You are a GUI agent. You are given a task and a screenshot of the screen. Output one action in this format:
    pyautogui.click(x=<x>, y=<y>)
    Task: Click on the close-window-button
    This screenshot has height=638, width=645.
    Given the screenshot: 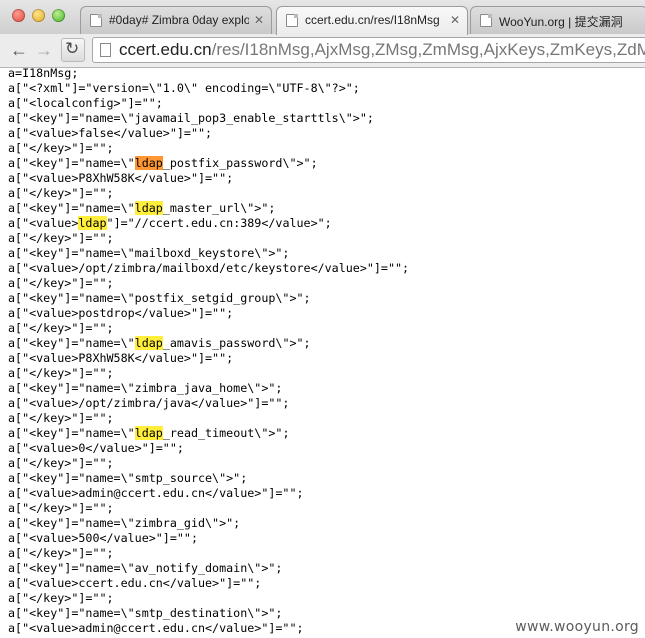 What is the action you would take?
    pyautogui.click(x=18, y=15)
    